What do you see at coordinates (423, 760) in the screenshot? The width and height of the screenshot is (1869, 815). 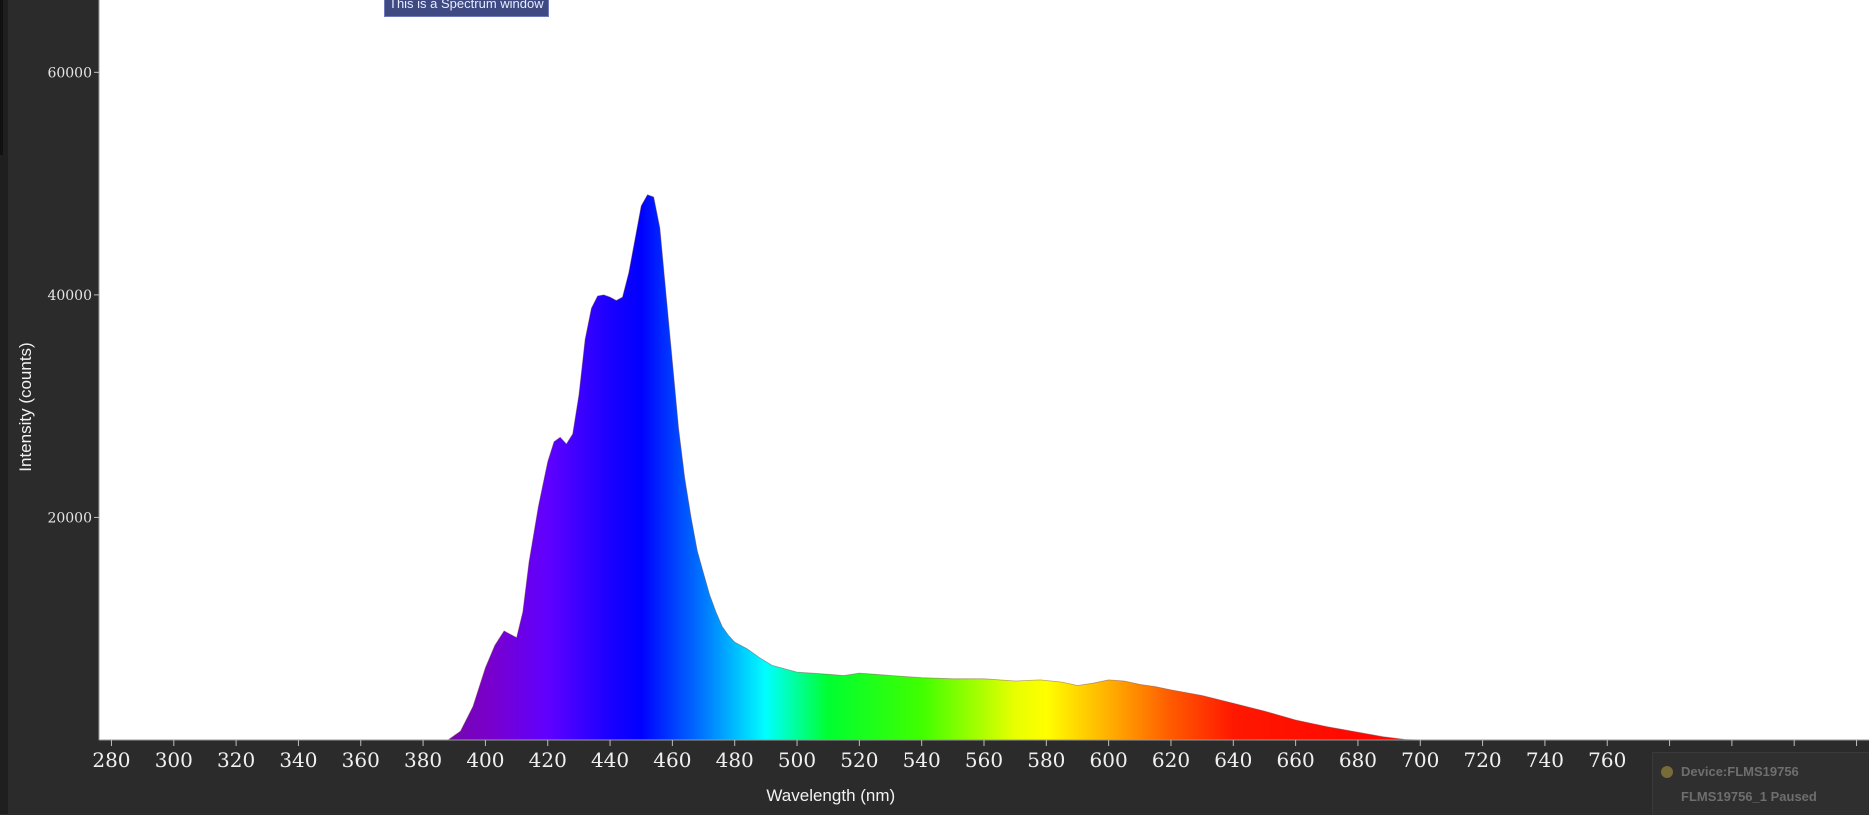 I see `x-tick-label: 380` at bounding box center [423, 760].